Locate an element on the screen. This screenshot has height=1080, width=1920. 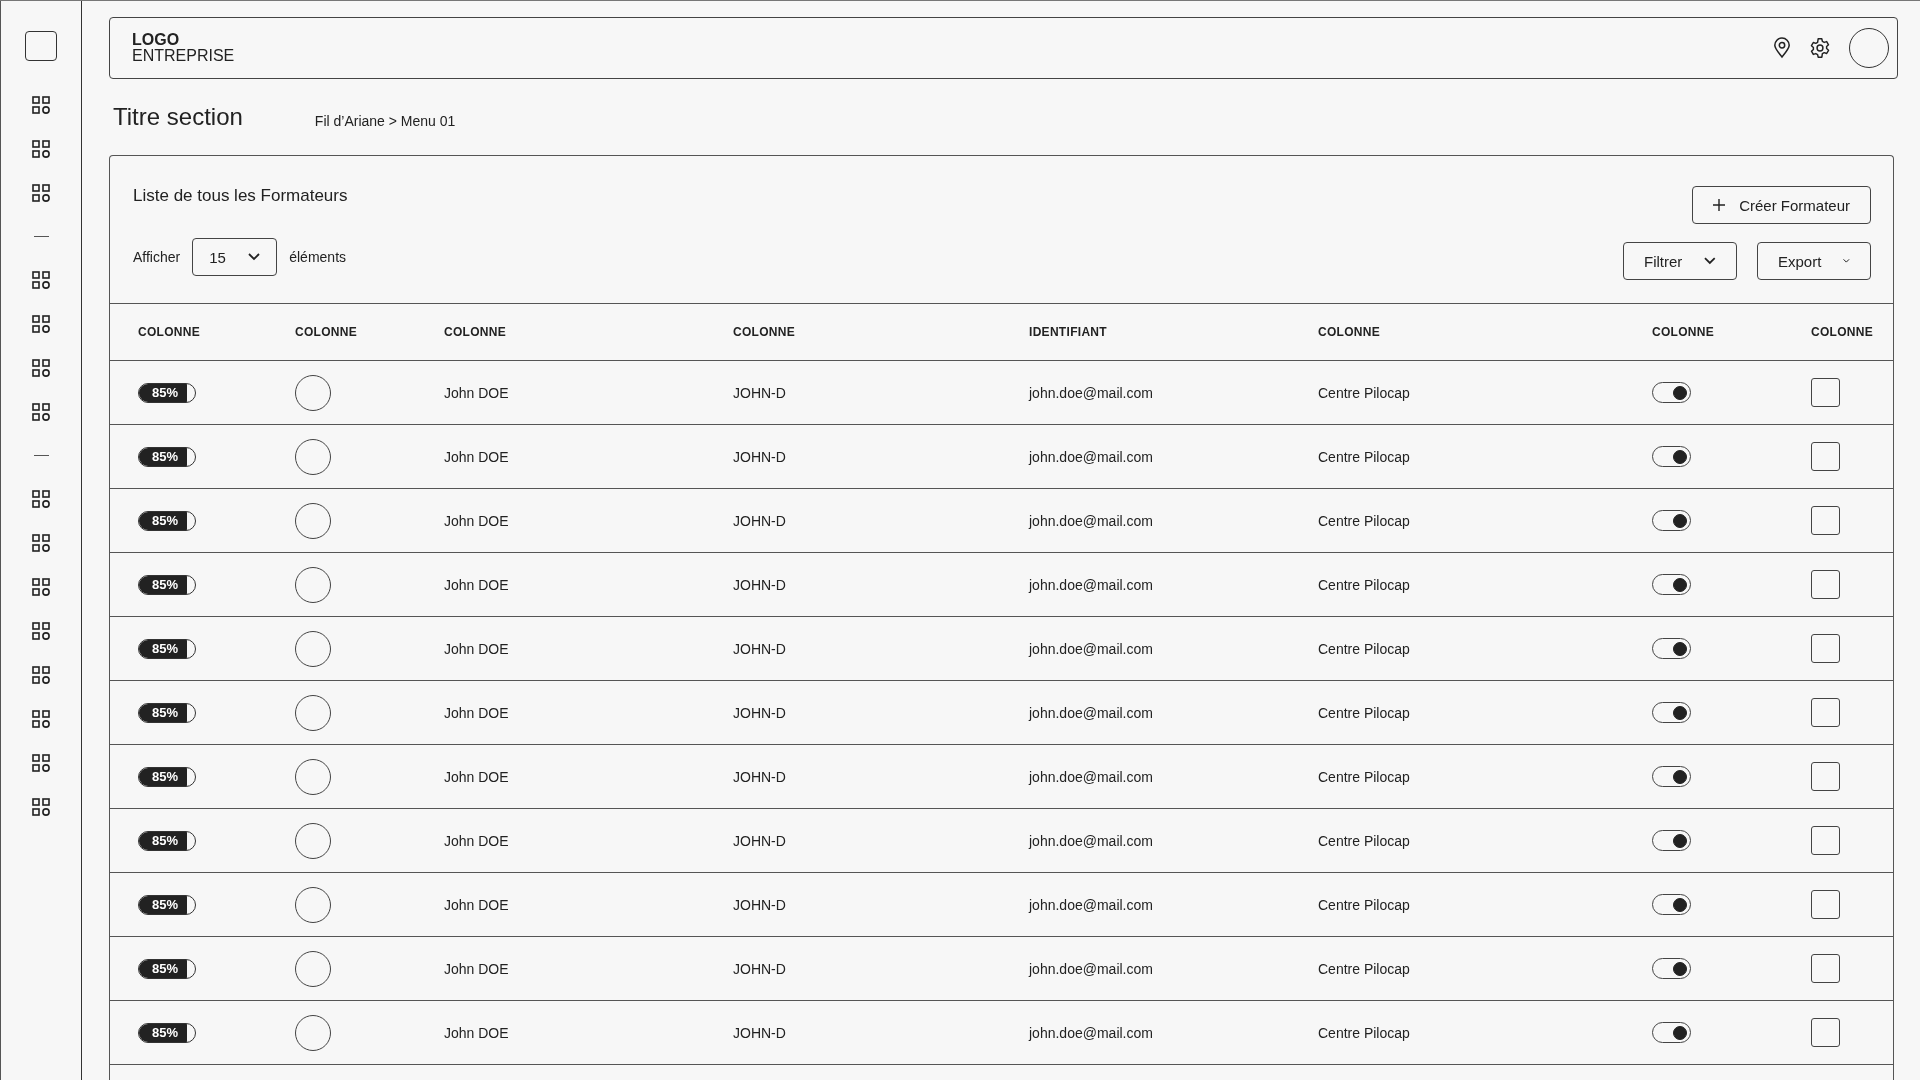
breadcrumb: Fil d’Ariane > Menu 01 is located at coordinates (385, 120).